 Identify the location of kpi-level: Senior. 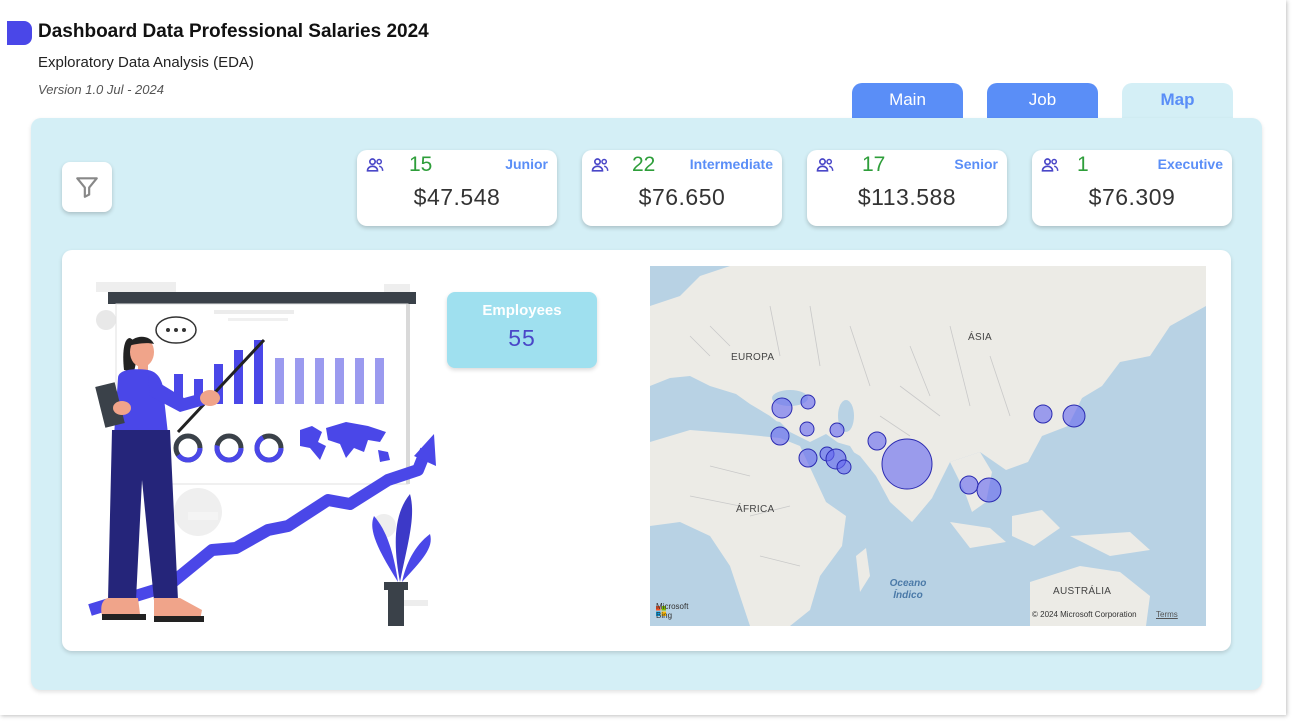
(976, 164).